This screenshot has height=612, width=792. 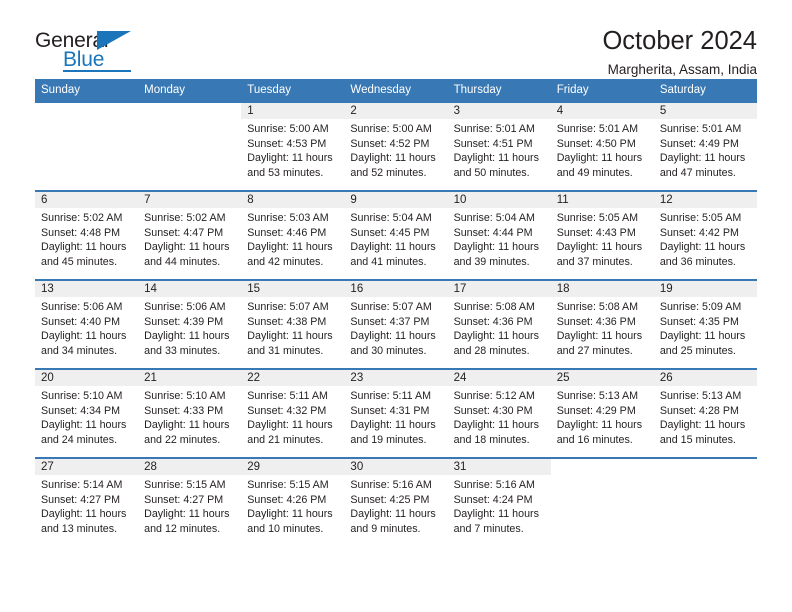 What do you see at coordinates (596, 143) in the screenshot?
I see `sunset-text: Sunset: 4:50 PM` at bounding box center [596, 143].